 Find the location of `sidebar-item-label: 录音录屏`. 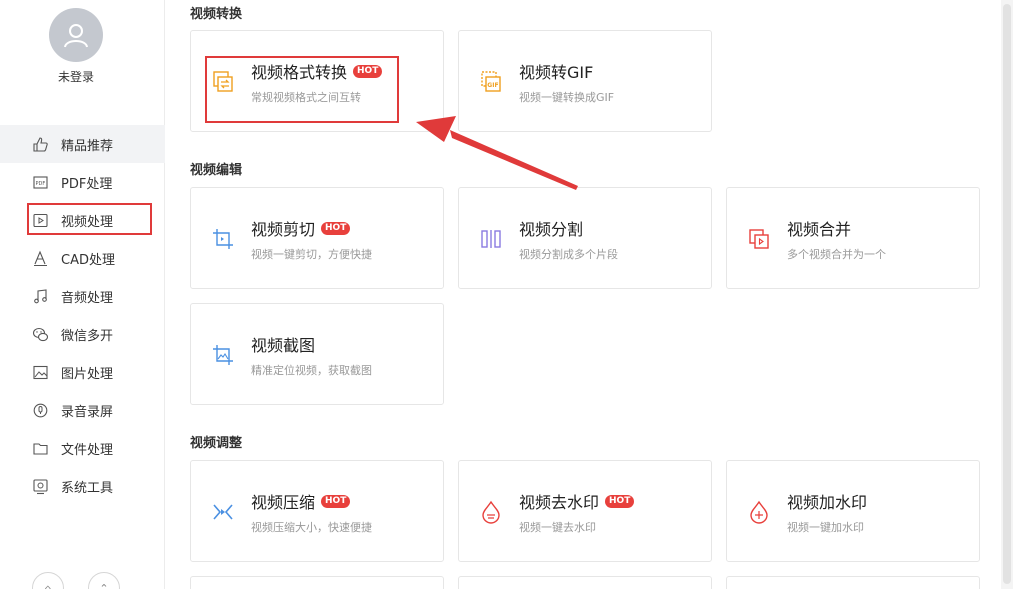

sidebar-item-label: 录音录屏 is located at coordinates (87, 412).